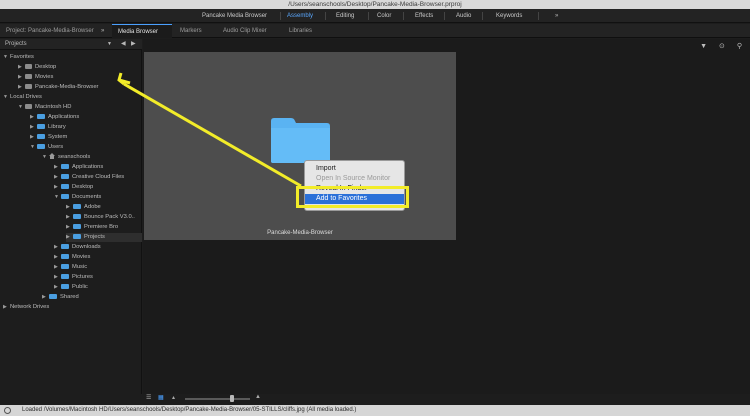  I want to click on tree-item-bounce-pack: ▶ Bounce Pack V3.0.., so click(100, 217).